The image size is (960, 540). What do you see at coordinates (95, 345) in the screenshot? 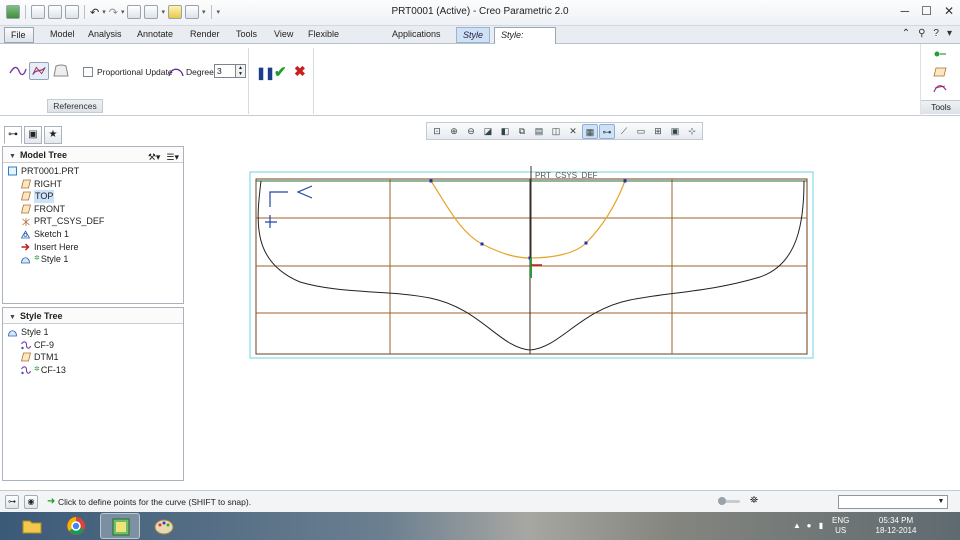
I see `tree-node: CF-9` at bounding box center [95, 345].